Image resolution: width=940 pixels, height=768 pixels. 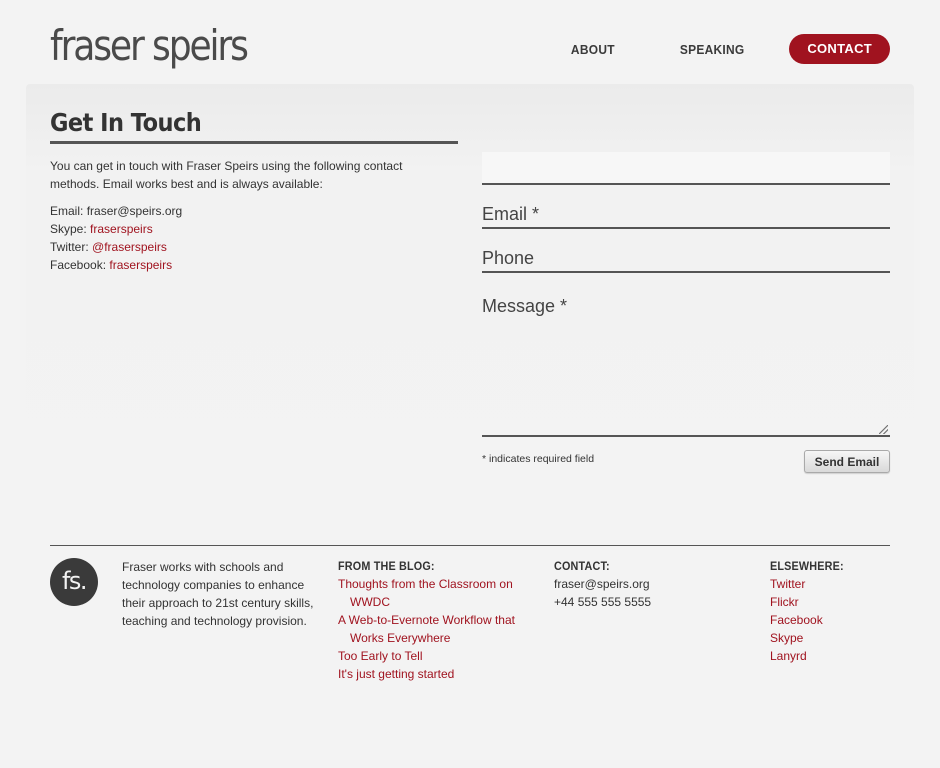 What do you see at coordinates (811, 584) in the screenshot?
I see `elsewhere-twitter-link: Twitter` at bounding box center [811, 584].